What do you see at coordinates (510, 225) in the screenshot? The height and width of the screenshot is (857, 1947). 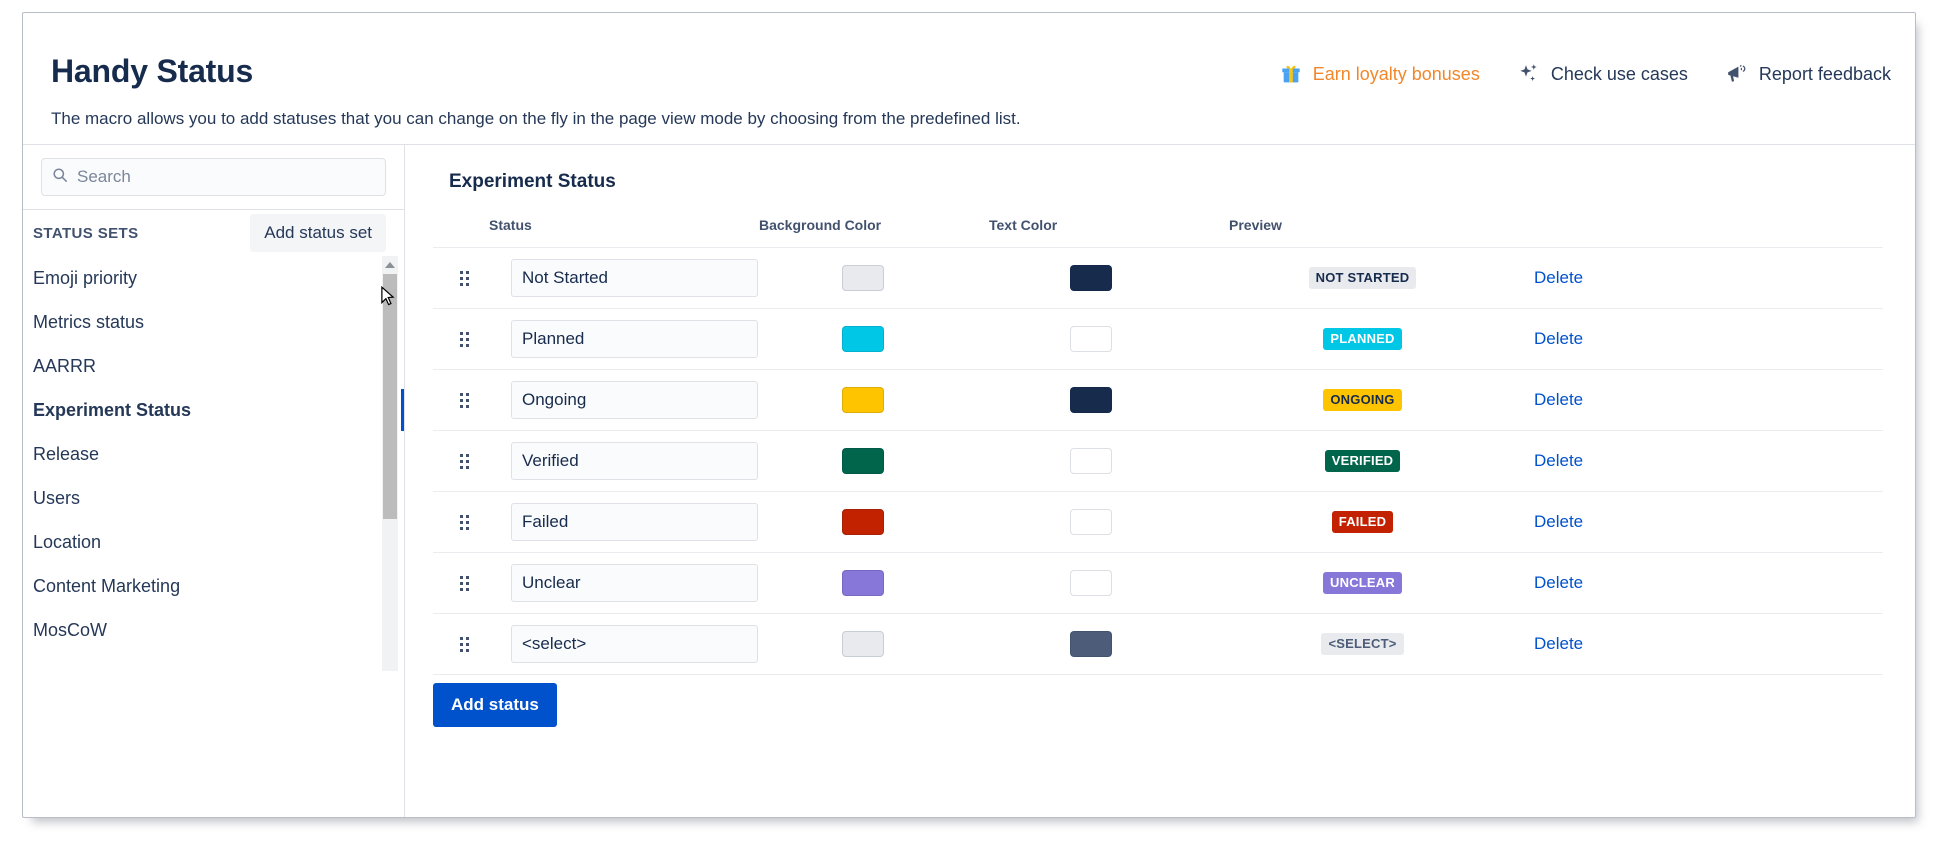 I see `column-header-status: Status` at bounding box center [510, 225].